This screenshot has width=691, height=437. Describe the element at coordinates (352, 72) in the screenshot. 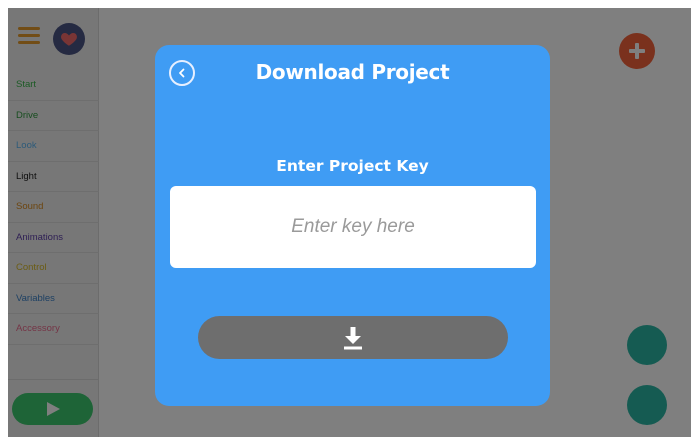

I see `dialog-title: Download Project` at that location.